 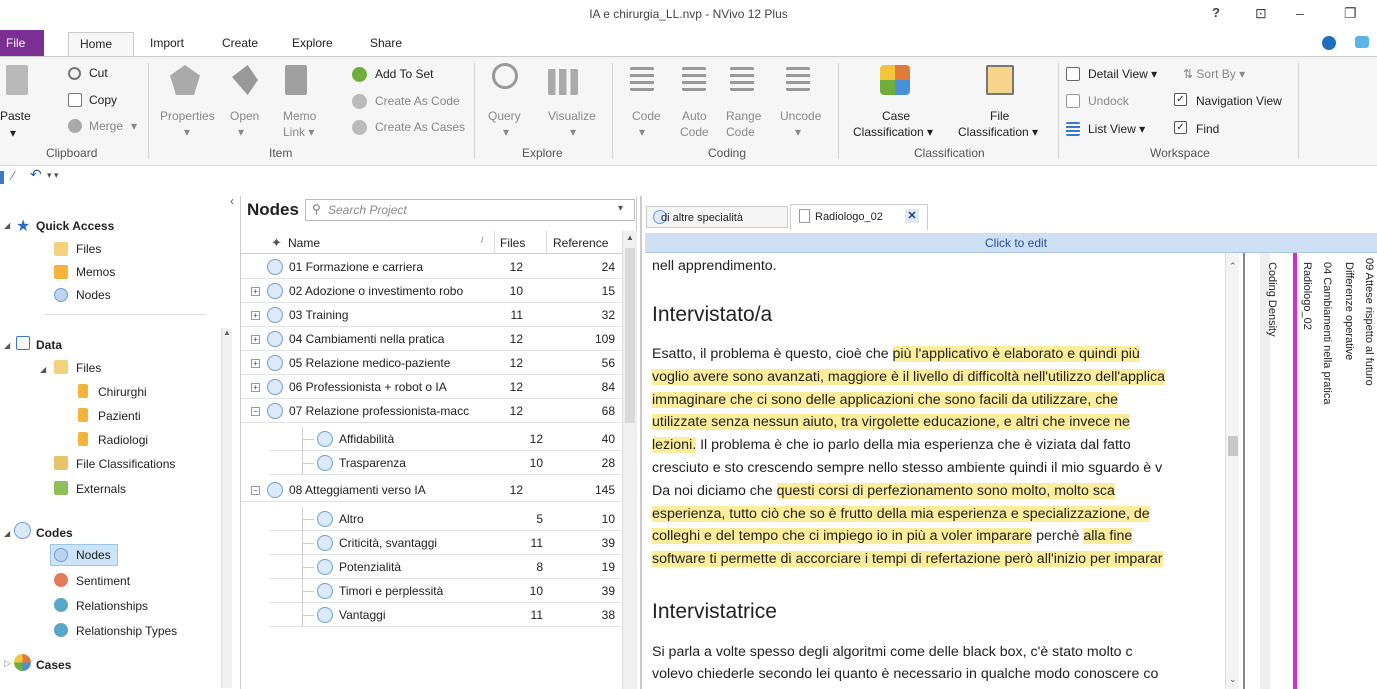 What do you see at coordinates (7, 345) in the screenshot?
I see `expand-data-icon: ◢` at bounding box center [7, 345].